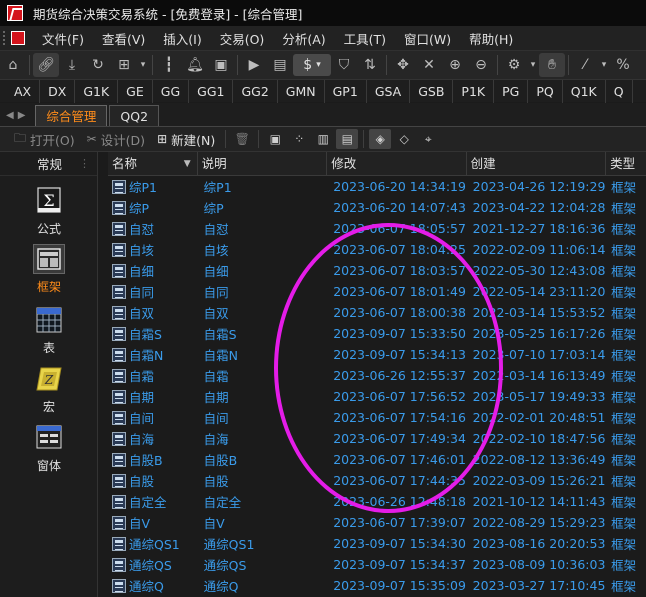 The height and width of the screenshot is (597, 646). I want to click on period-item: Q1K, so click(584, 91).